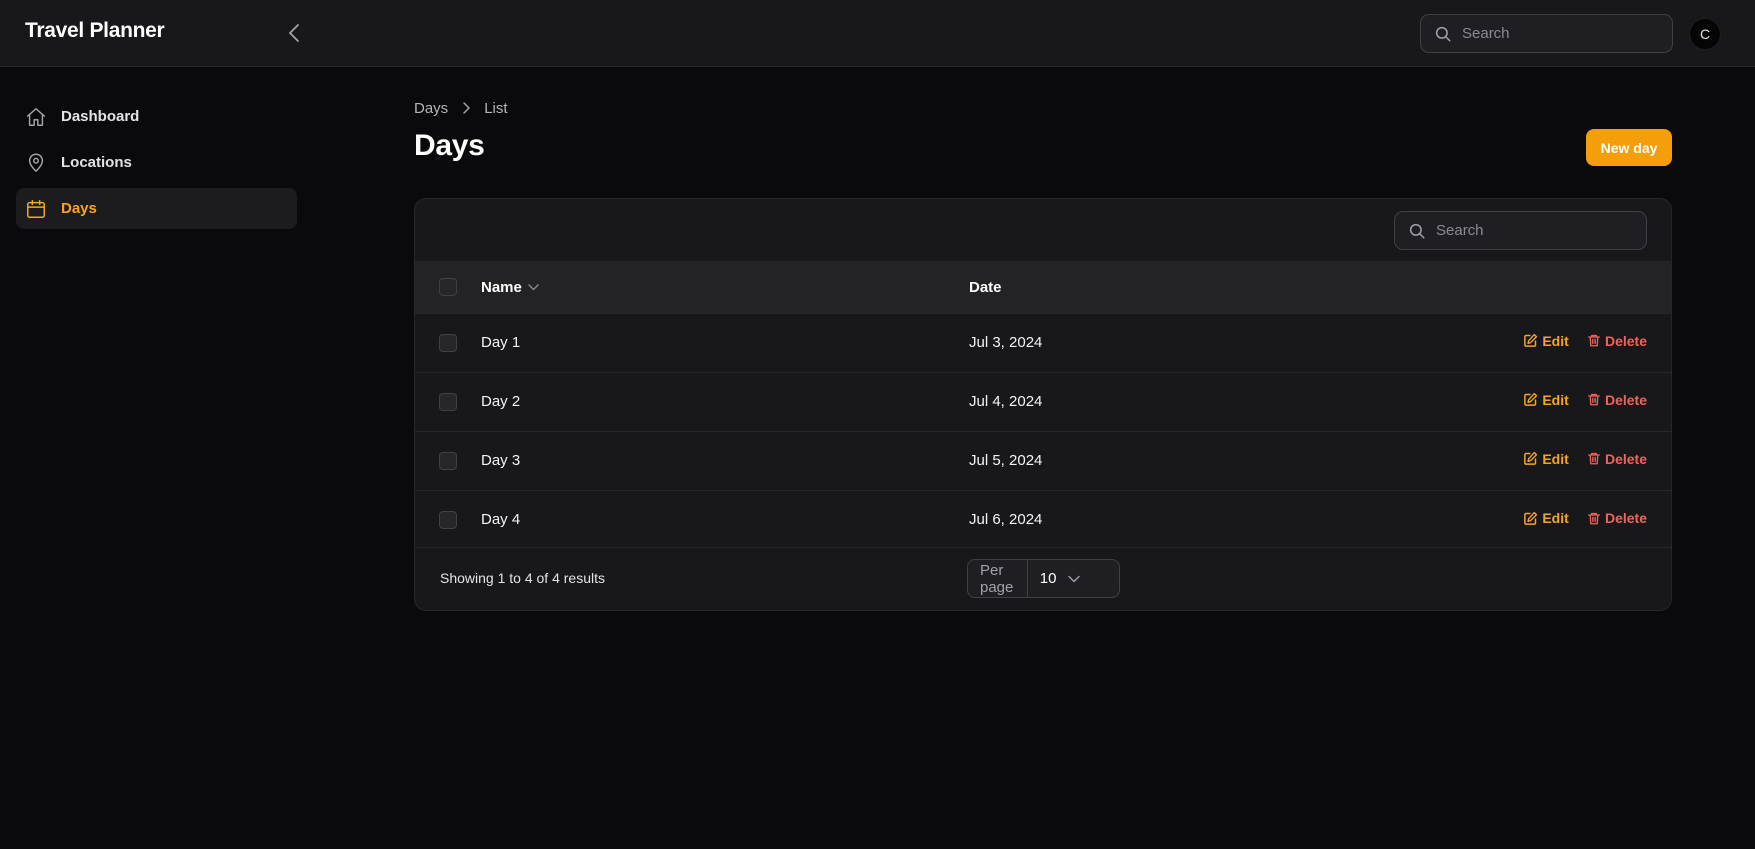 The image size is (1755, 849). I want to click on top-bar: Travel Planner C, so click(877, 33).